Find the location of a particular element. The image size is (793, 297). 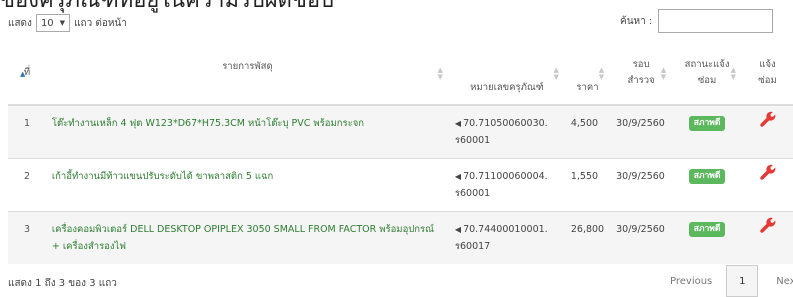

previous-button: Previous is located at coordinates (693, 281).